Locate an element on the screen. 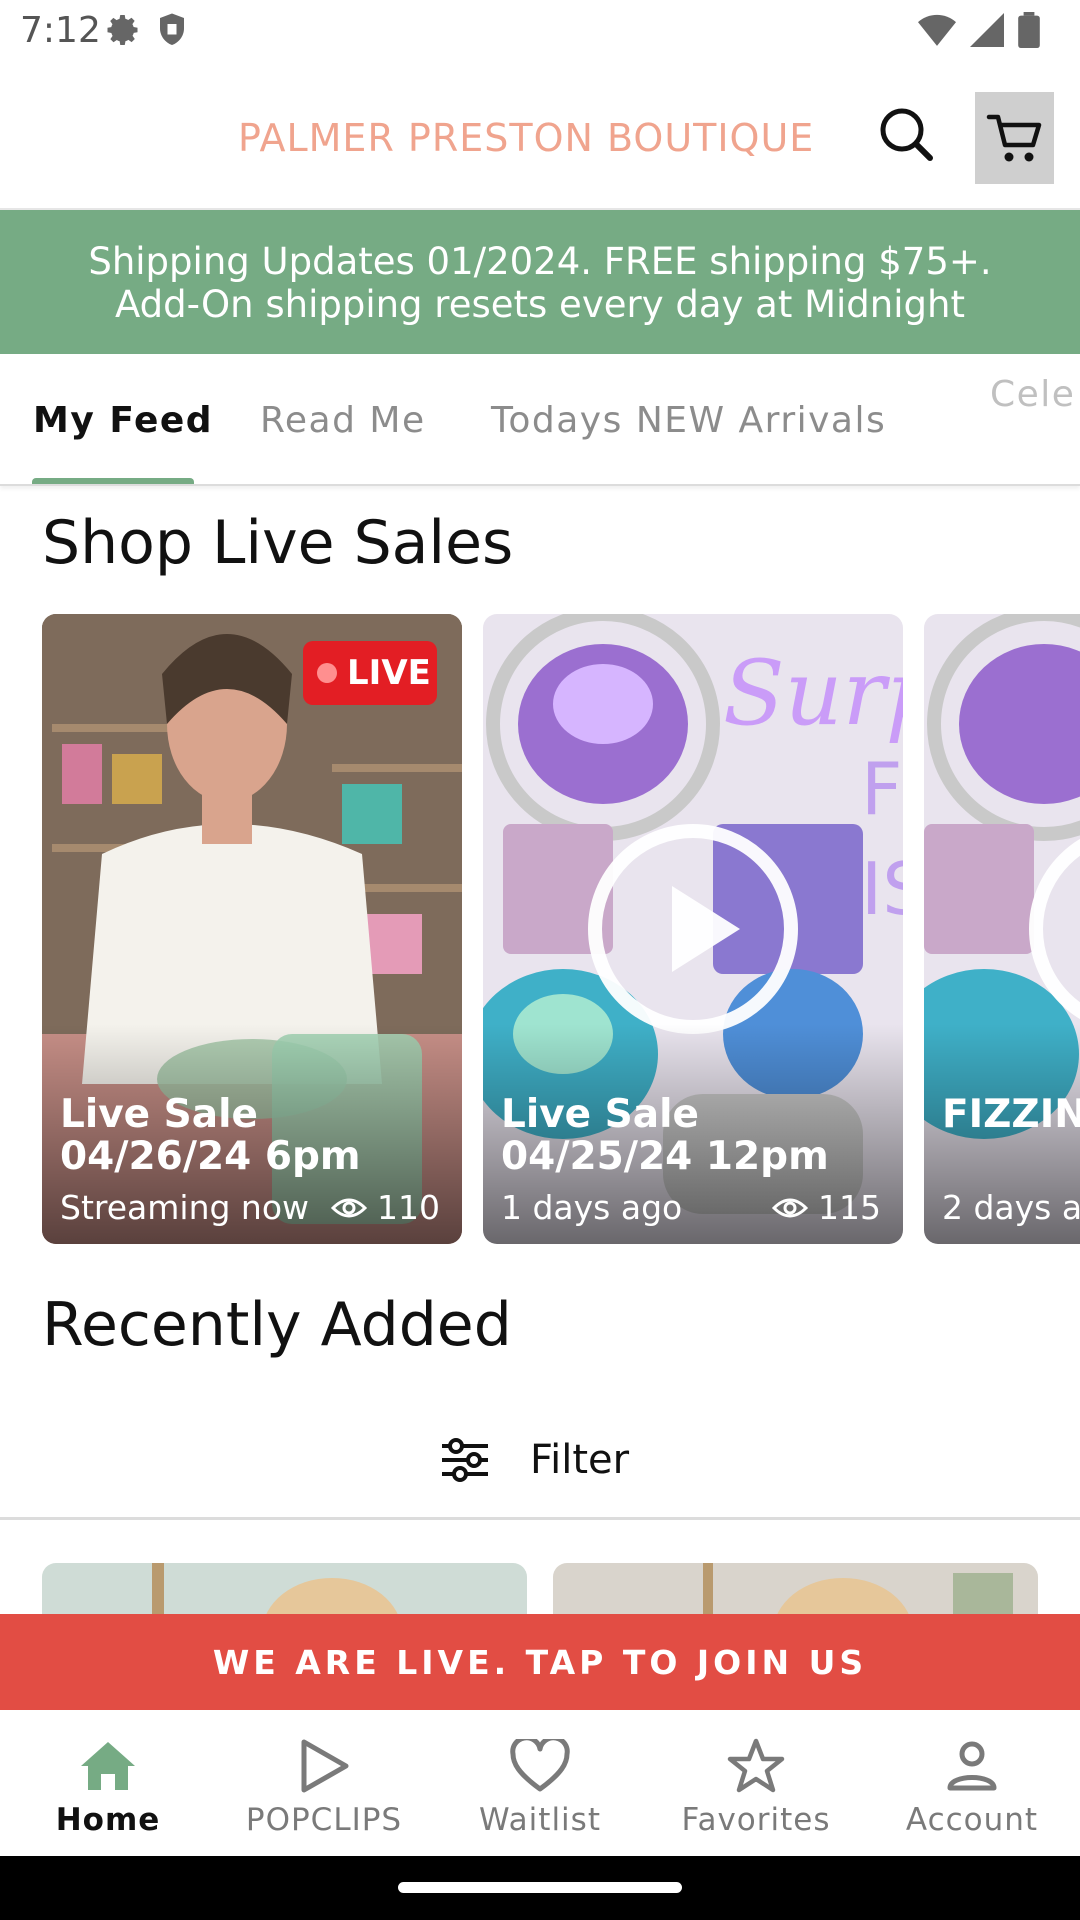 The image size is (1080, 1920). cart-icon is located at coordinates (1013, 138).